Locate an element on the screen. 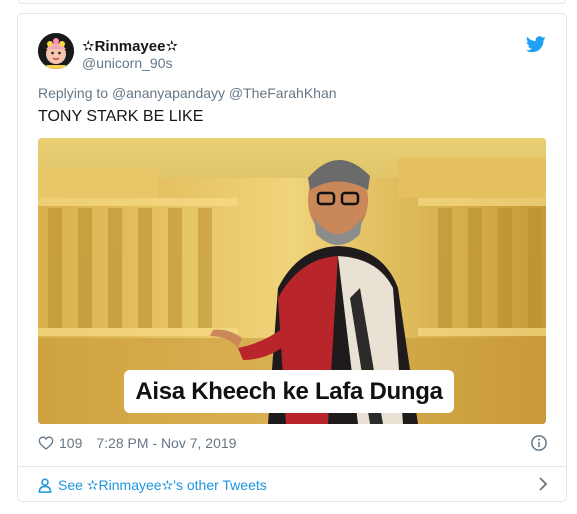 This screenshot has width=577, height=514. reply-prefix: Replying to is located at coordinates (73, 93).